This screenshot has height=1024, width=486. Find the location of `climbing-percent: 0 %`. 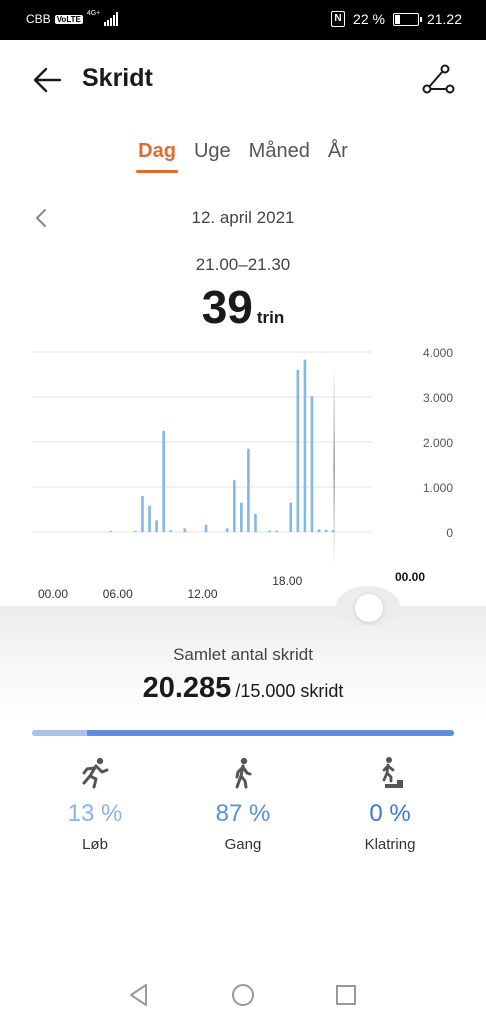

climbing-percent: 0 % is located at coordinates (390, 813).